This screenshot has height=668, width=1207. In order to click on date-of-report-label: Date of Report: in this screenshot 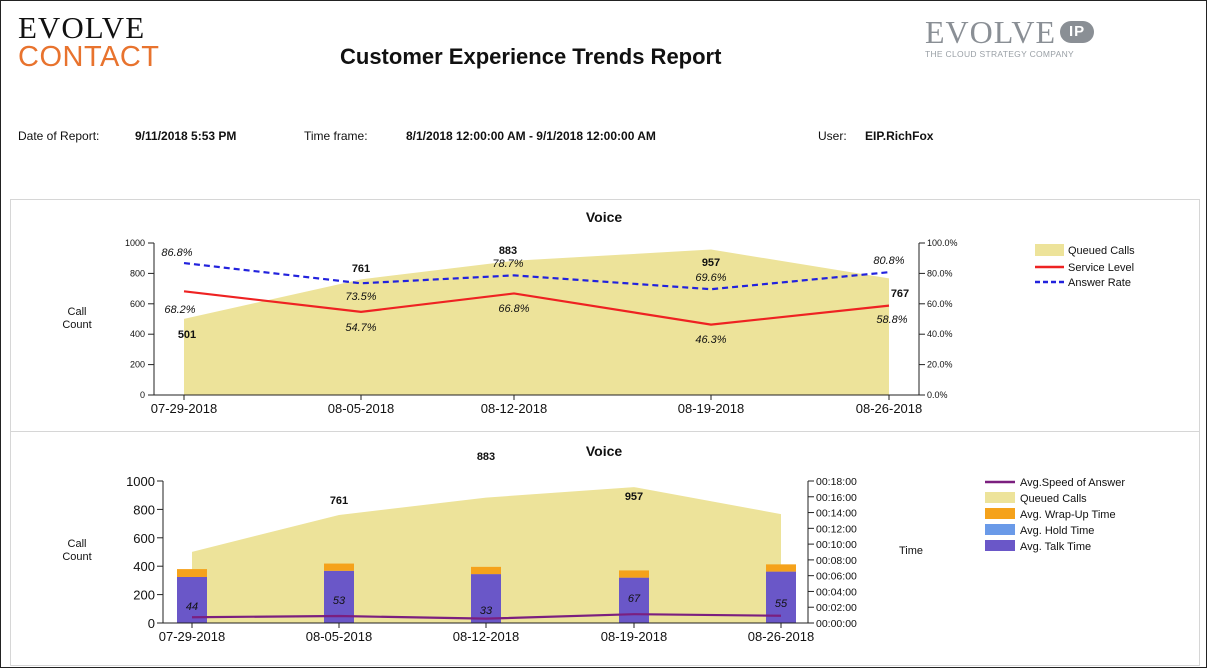, I will do `click(59, 136)`.